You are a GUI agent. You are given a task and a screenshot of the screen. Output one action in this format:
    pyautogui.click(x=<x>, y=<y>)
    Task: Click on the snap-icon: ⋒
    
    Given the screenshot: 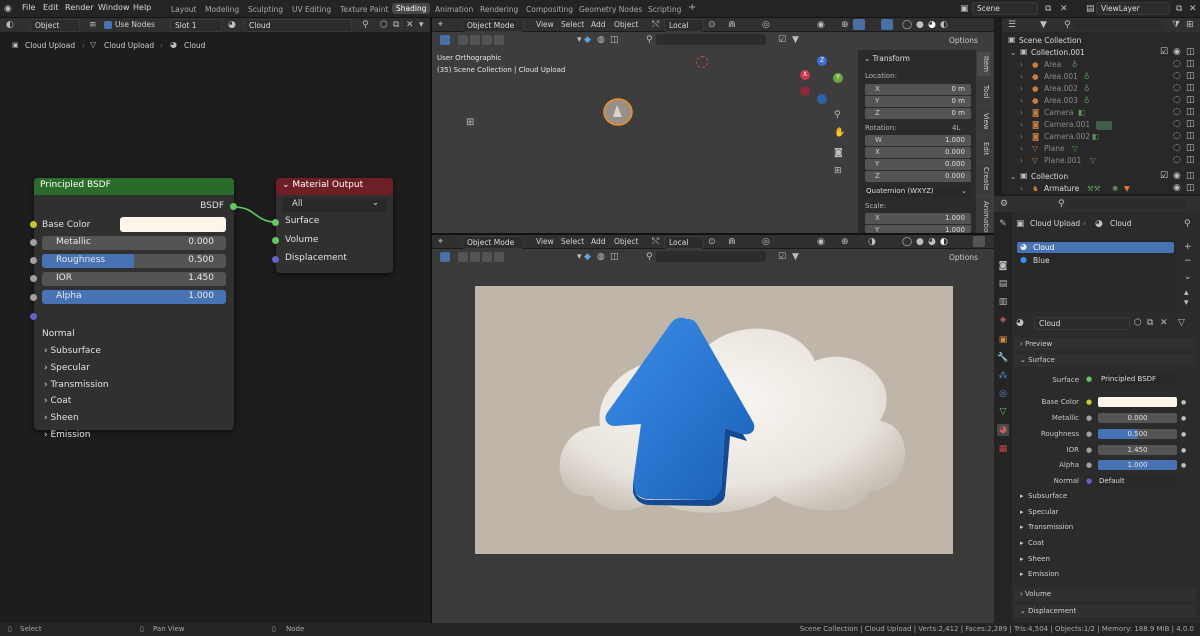 What is the action you would take?
    pyautogui.click(x=732, y=25)
    